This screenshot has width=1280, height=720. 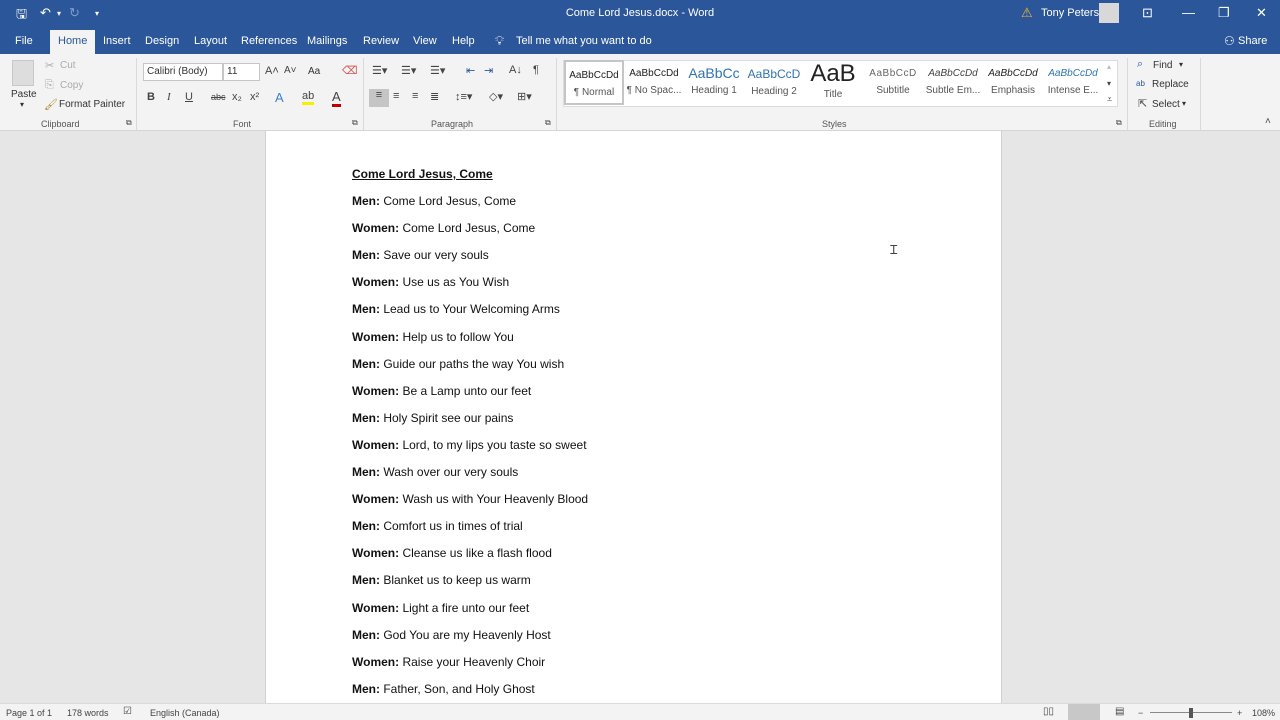 What do you see at coordinates (1119, 711) in the screenshot?
I see `web-layout-icon: ▤` at bounding box center [1119, 711].